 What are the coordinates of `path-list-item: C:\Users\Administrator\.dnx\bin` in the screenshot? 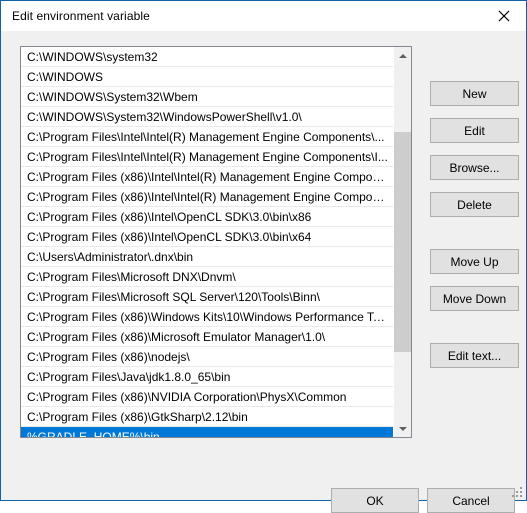 It's located at (207, 257).